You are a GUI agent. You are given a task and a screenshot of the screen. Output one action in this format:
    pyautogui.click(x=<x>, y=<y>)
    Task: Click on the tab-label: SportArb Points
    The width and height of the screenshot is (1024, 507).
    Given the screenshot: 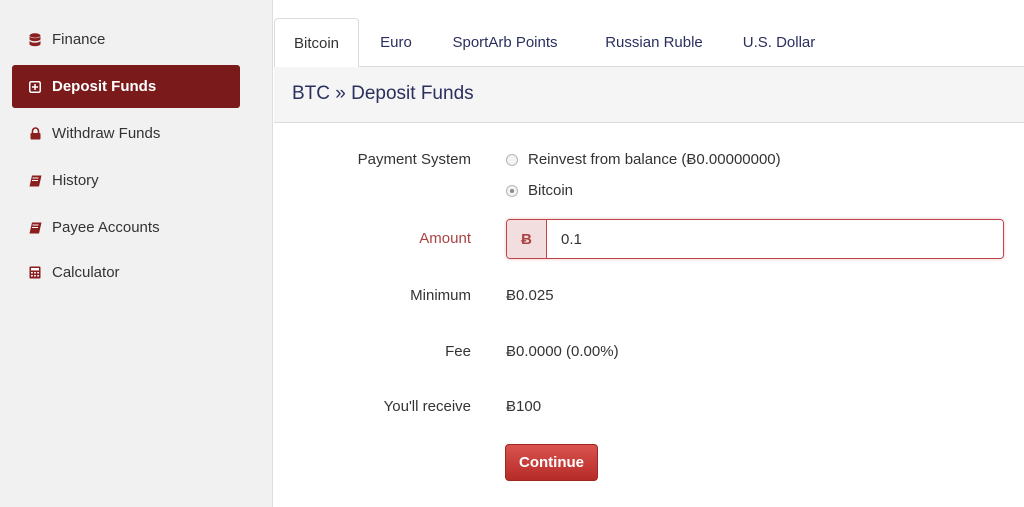 What is the action you would take?
    pyautogui.click(x=505, y=42)
    